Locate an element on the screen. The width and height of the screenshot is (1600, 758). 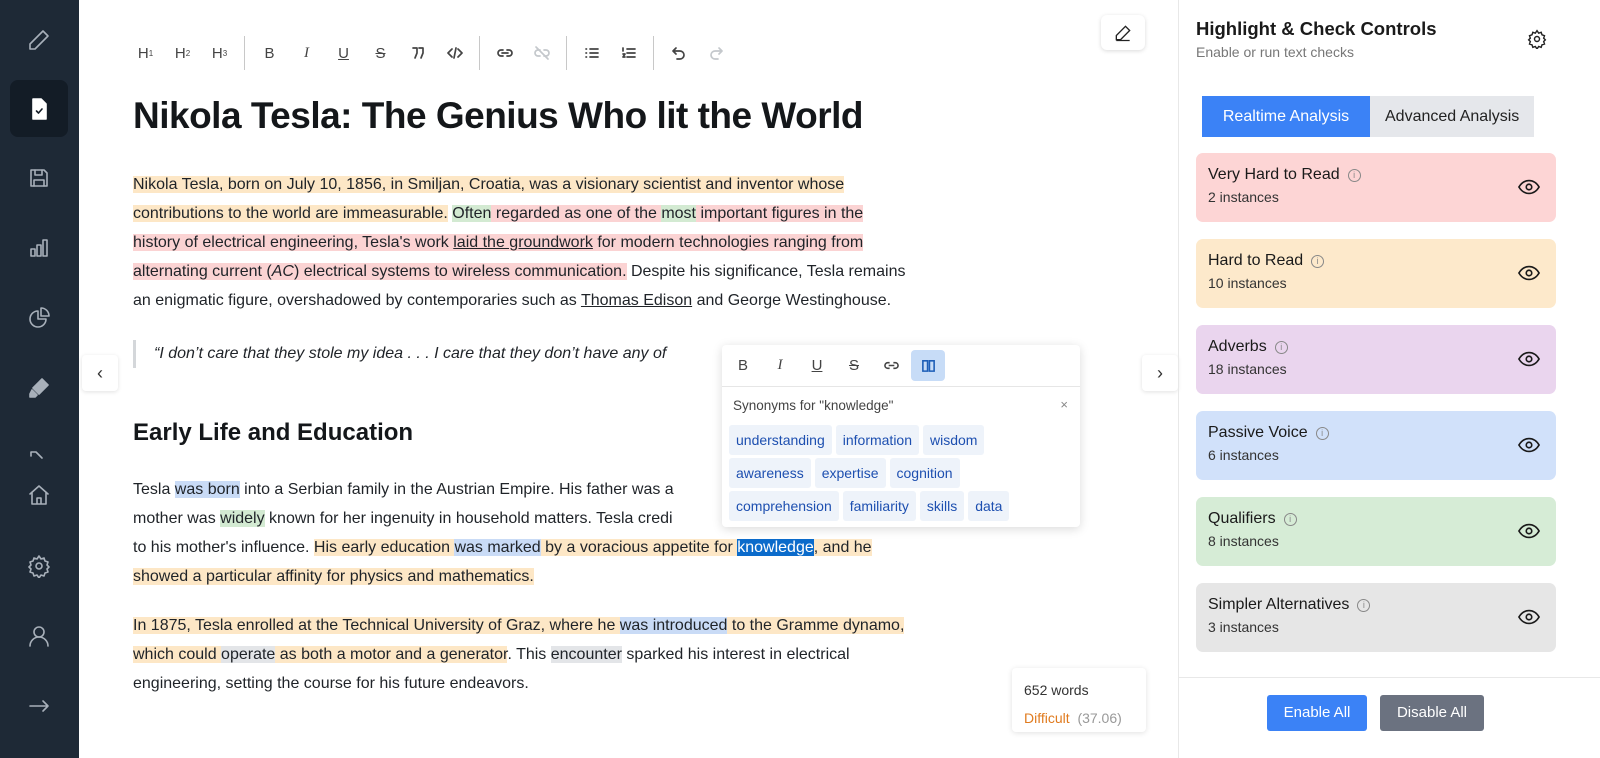
undo-button is located at coordinates (678, 53).